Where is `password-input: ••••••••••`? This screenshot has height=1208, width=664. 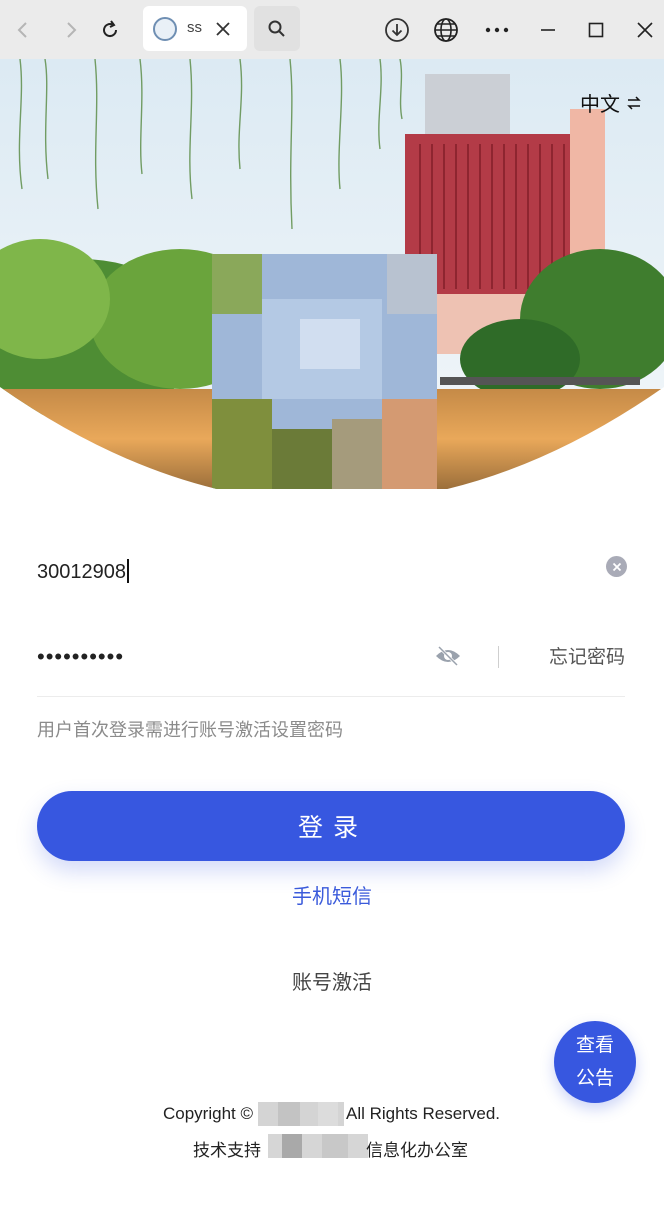
password-input: •••••••••• is located at coordinates (80, 657).